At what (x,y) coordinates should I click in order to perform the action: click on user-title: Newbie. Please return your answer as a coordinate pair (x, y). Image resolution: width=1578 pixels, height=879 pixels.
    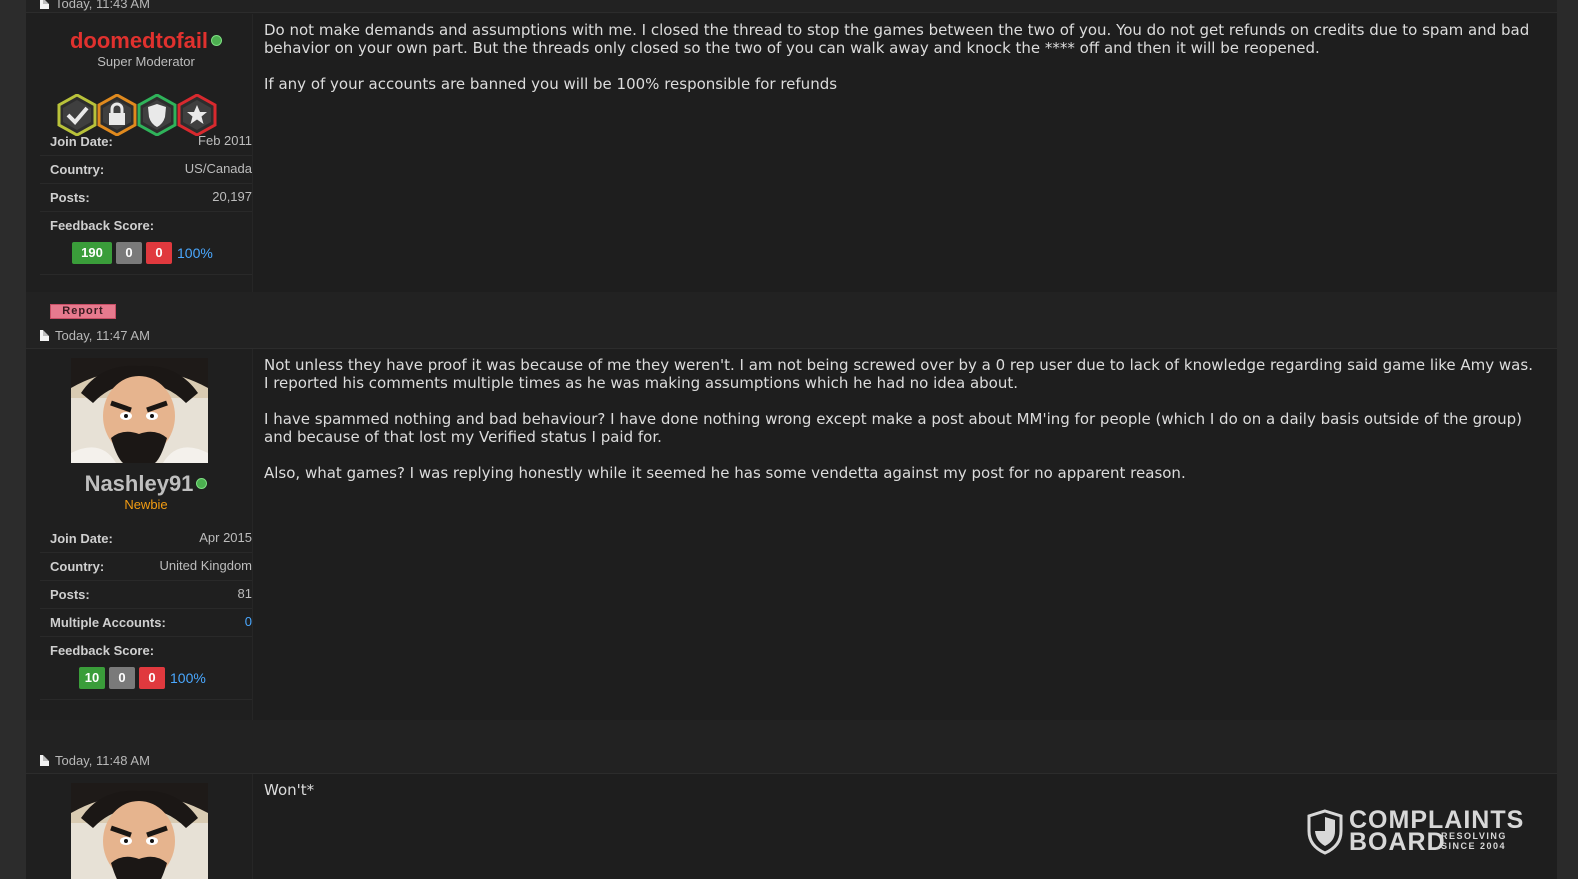
    Looking at the image, I should click on (146, 504).